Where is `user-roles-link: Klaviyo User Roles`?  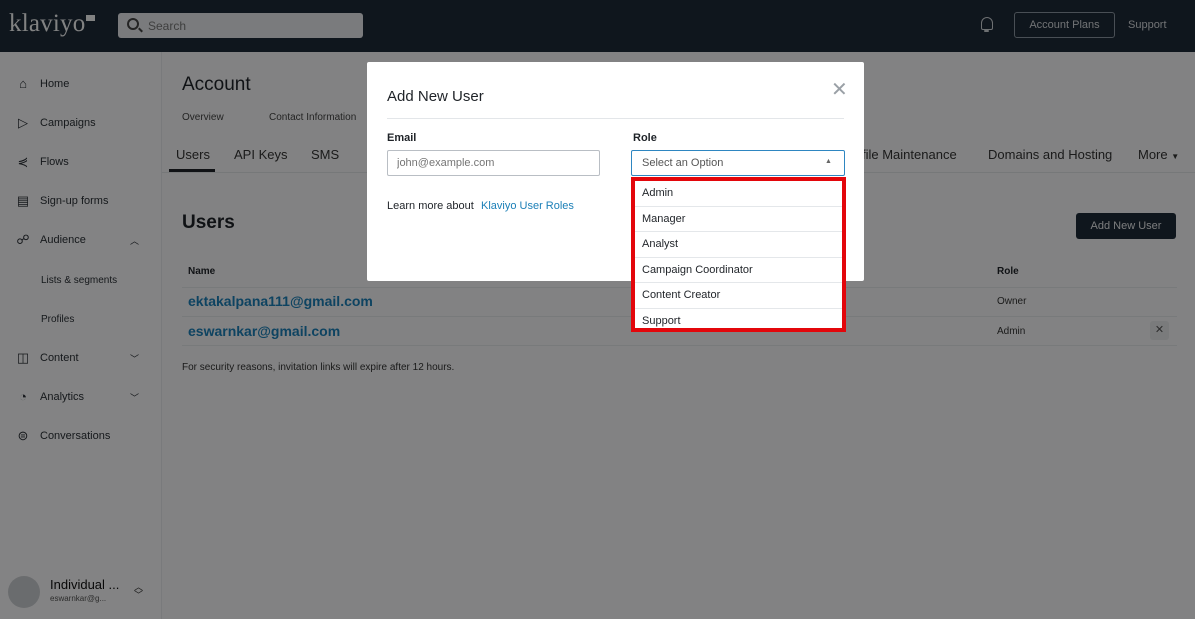
user-roles-link: Klaviyo User Roles is located at coordinates (527, 206).